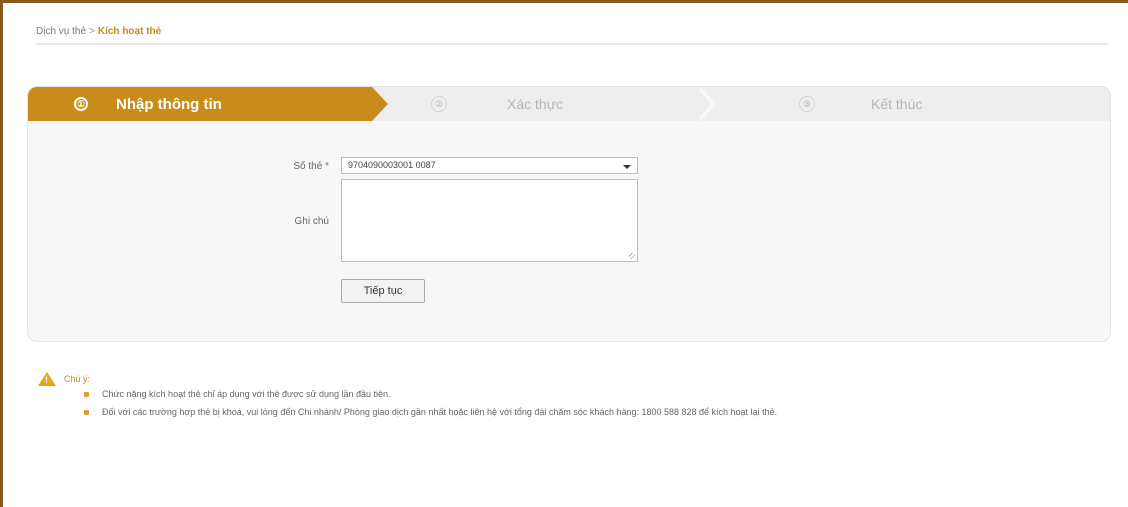 The height and width of the screenshot is (507, 1128). I want to click on step-active-arrow, so click(380, 104).